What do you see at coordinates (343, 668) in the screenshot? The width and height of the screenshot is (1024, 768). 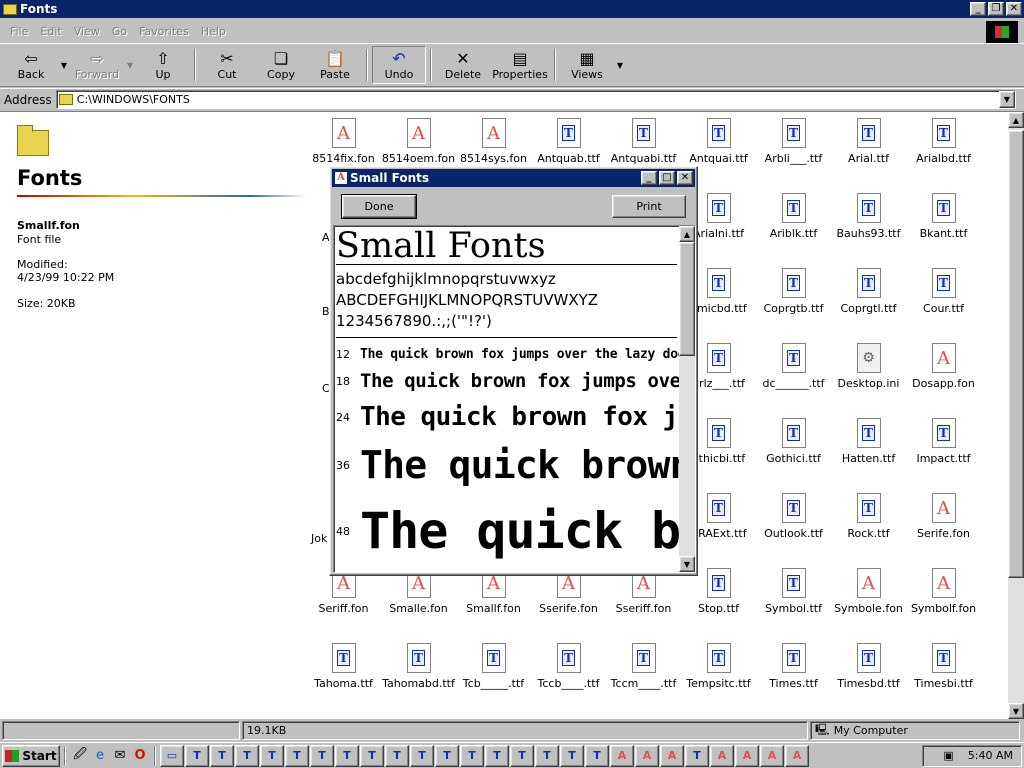 I see `file-item: T Tahoma.ttf` at bounding box center [343, 668].